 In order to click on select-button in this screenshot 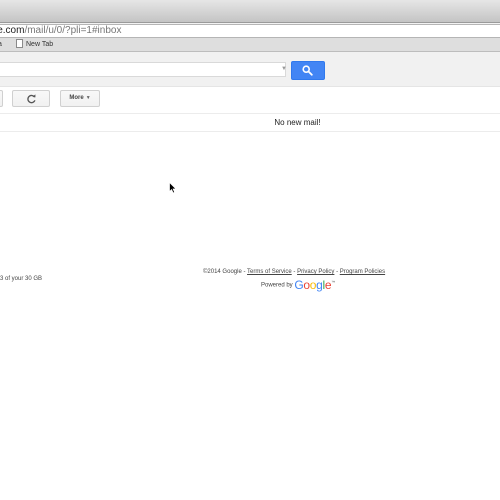, I will do `click(1, 98)`.